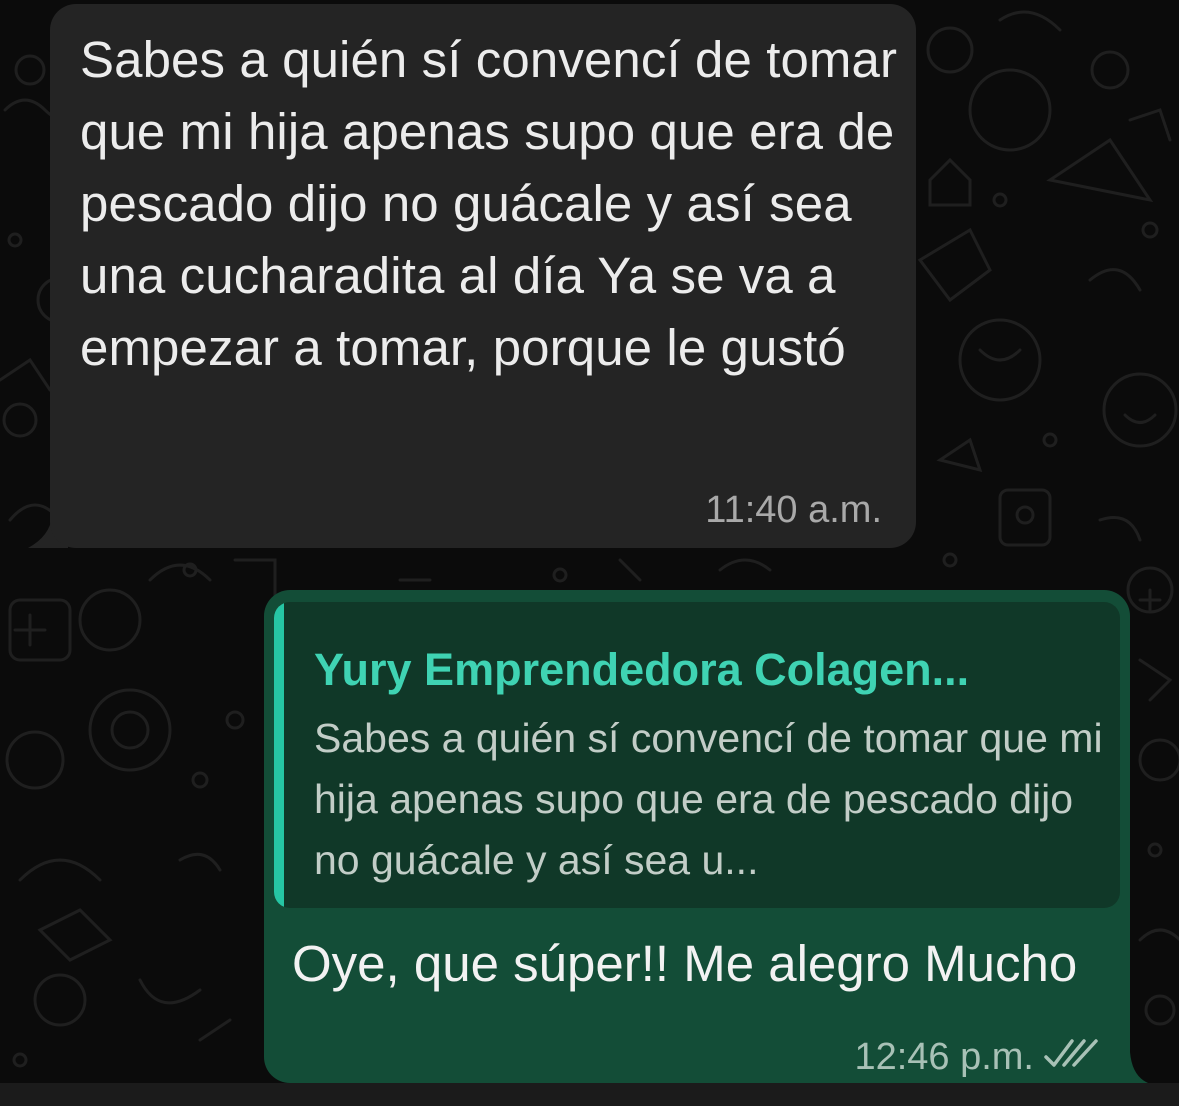  Describe the element at coordinates (793, 510) in the screenshot. I see `incoming-message-time: 11:40 a.m.` at that location.